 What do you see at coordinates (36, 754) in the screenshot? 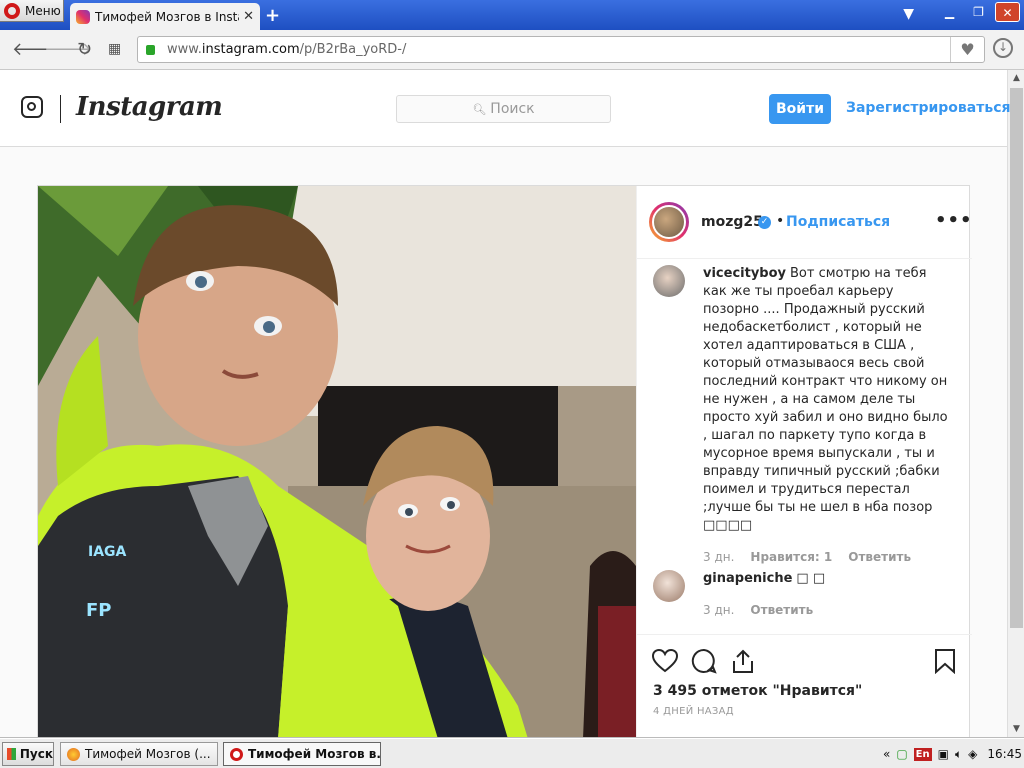
I see `start-label: Пуск` at bounding box center [36, 754].